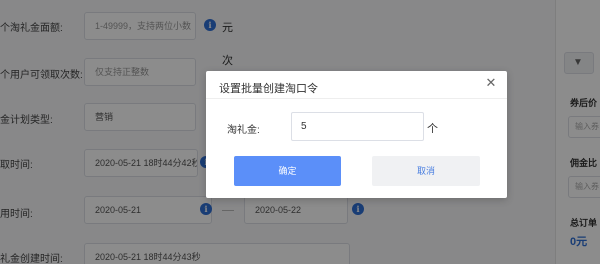 The width and height of the screenshot is (600, 264). What do you see at coordinates (243, 130) in the screenshot?
I see `coupon-count-label: 淘礼金:` at bounding box center [243, 130].